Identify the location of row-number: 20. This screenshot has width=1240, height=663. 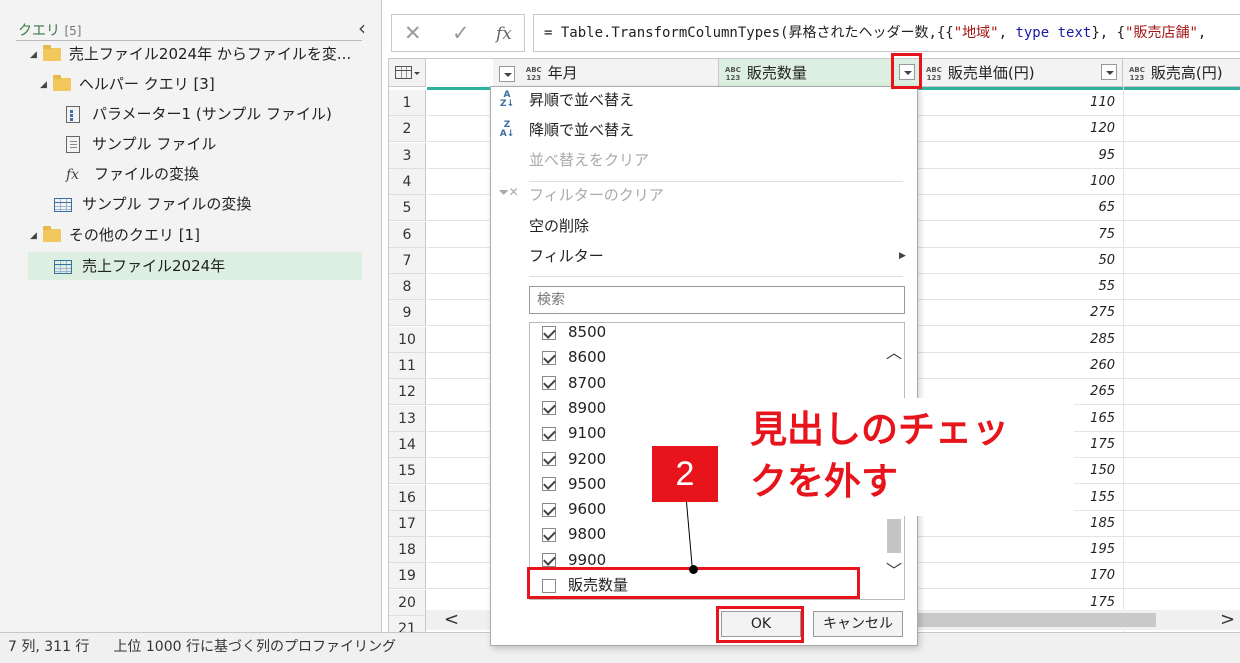
(407, 602).